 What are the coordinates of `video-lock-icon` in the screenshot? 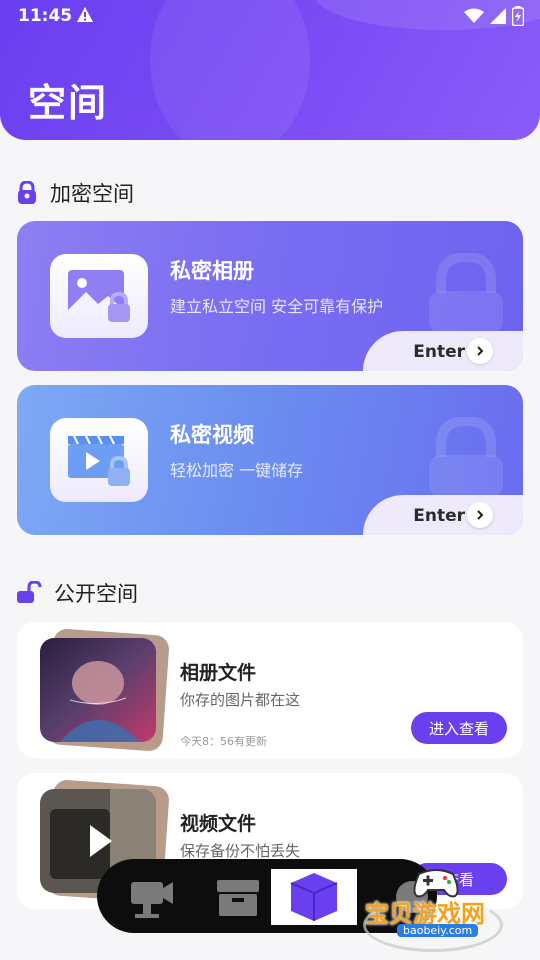 It's located at (99, 460).